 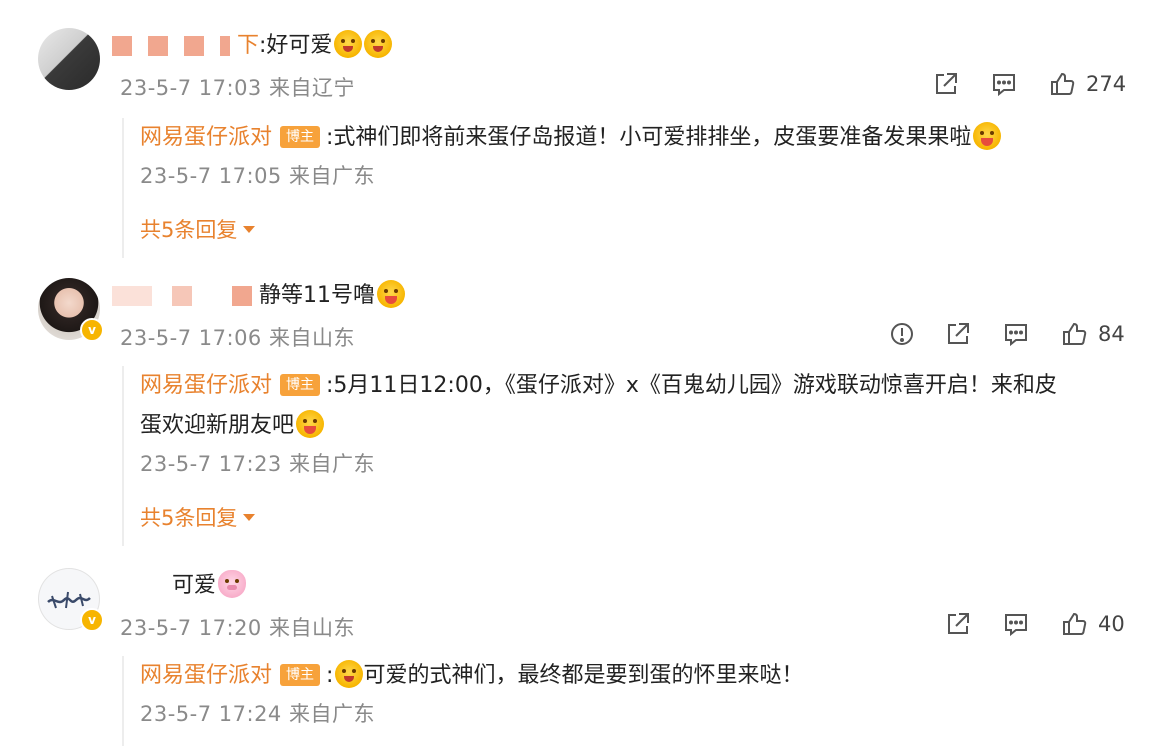 I want to click on report-button, so click(x=902, y=334).